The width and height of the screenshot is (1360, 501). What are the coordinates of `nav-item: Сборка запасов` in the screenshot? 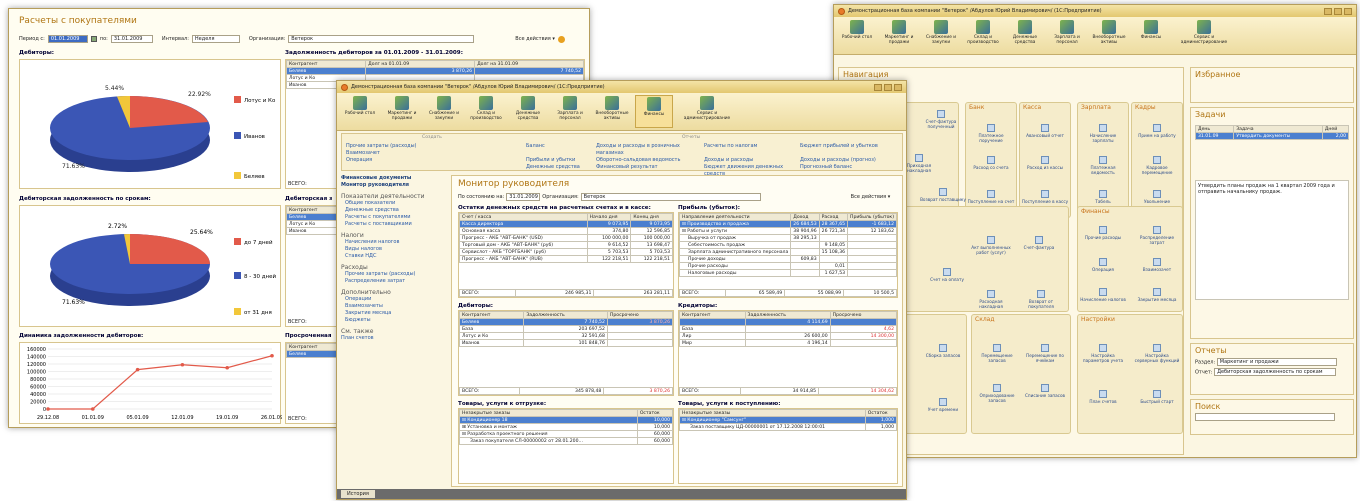 It's located at (943, 351).